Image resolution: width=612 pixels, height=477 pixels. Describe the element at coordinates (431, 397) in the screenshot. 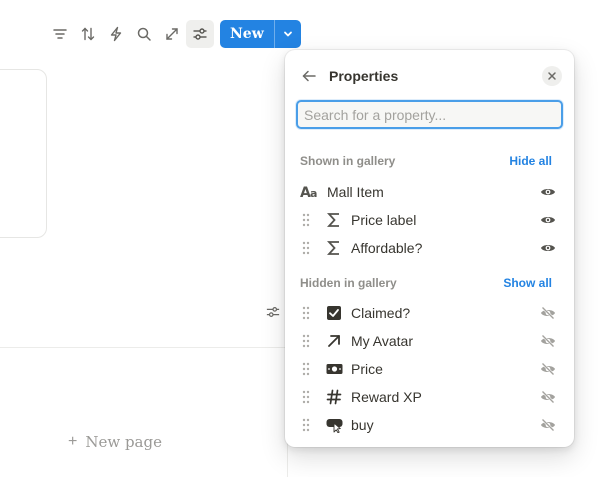

I see `property-row-reward-xp: Reward XP` at that location.